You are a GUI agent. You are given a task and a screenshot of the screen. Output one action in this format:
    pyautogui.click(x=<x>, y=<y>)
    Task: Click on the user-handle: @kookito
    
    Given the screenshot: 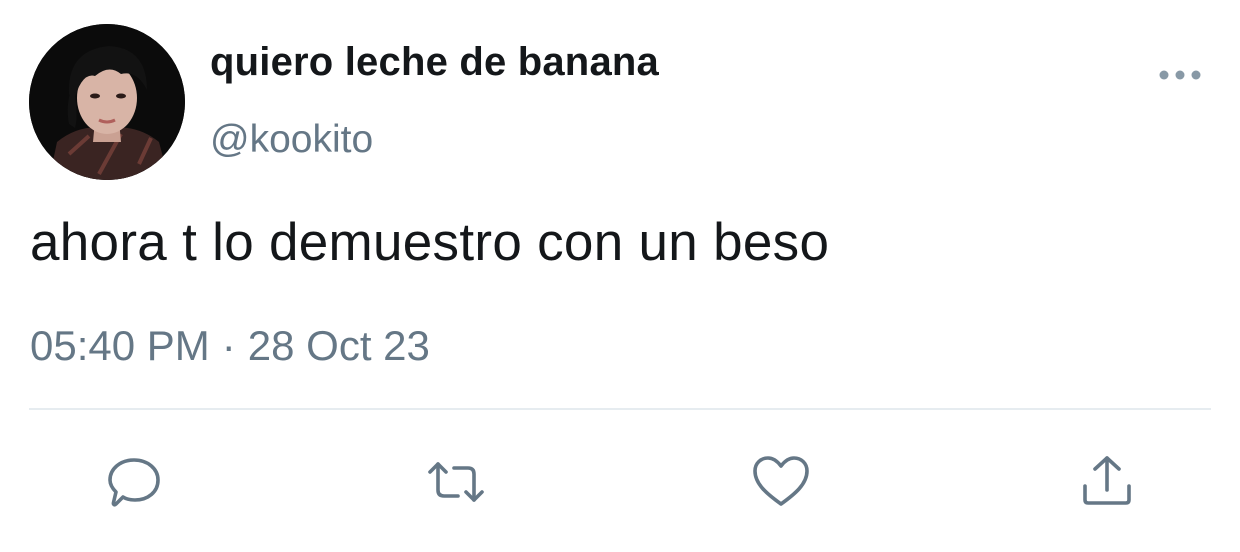 What is the action you would take?
    pyautogui.click(x=291, y=140)
    